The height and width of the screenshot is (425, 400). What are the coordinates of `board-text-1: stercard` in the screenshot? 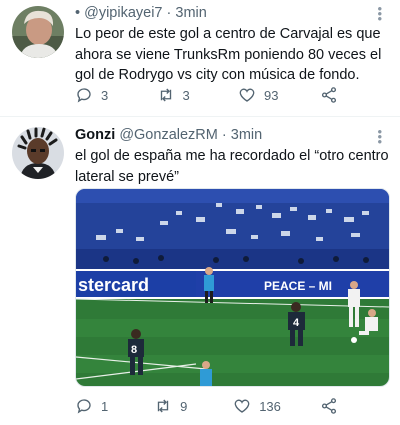 It's located at (113, 285).